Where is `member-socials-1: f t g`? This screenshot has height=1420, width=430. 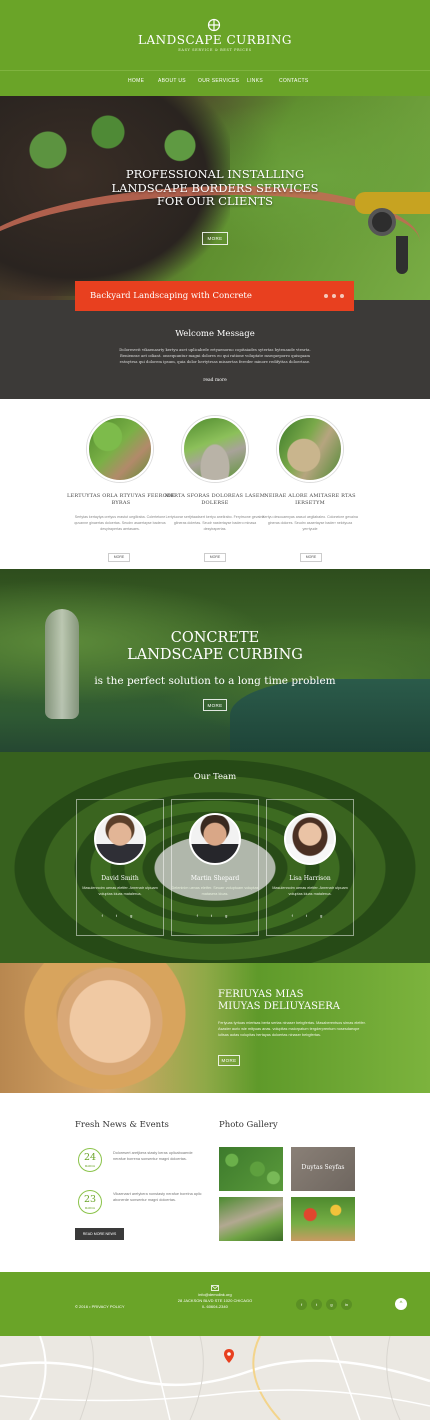
member-socials-1: f t g is located at coordinates (120, 915).